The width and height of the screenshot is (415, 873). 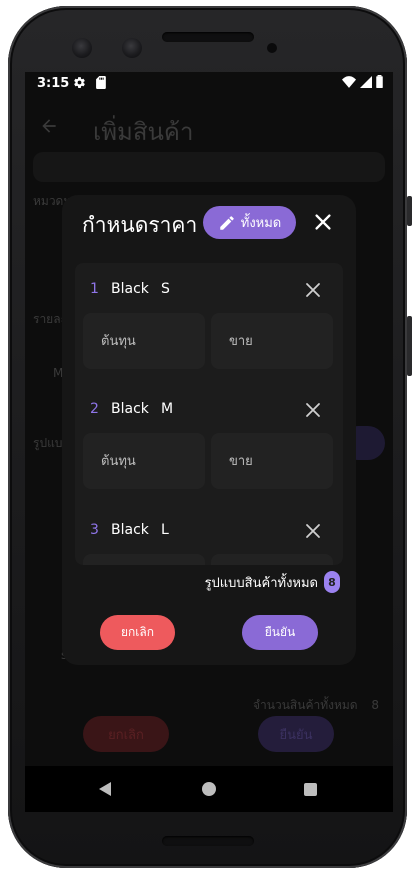 I want to click on total-variants-badge: 8, so click(x=332, y=582).